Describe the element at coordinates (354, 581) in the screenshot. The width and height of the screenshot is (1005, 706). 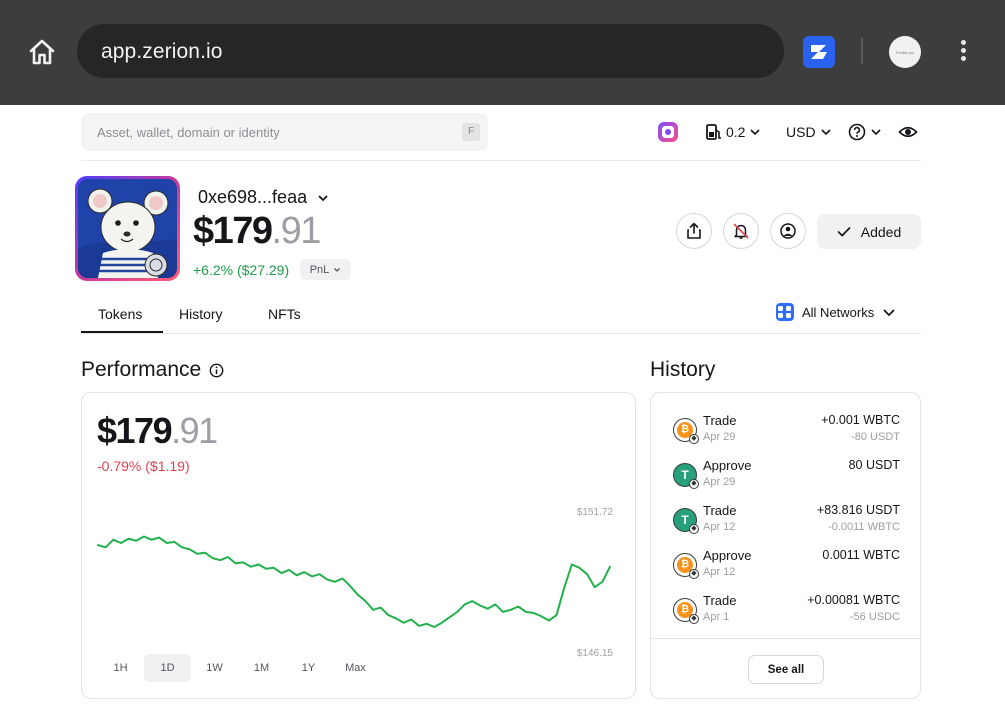
I see `performance-series-line` at that location.